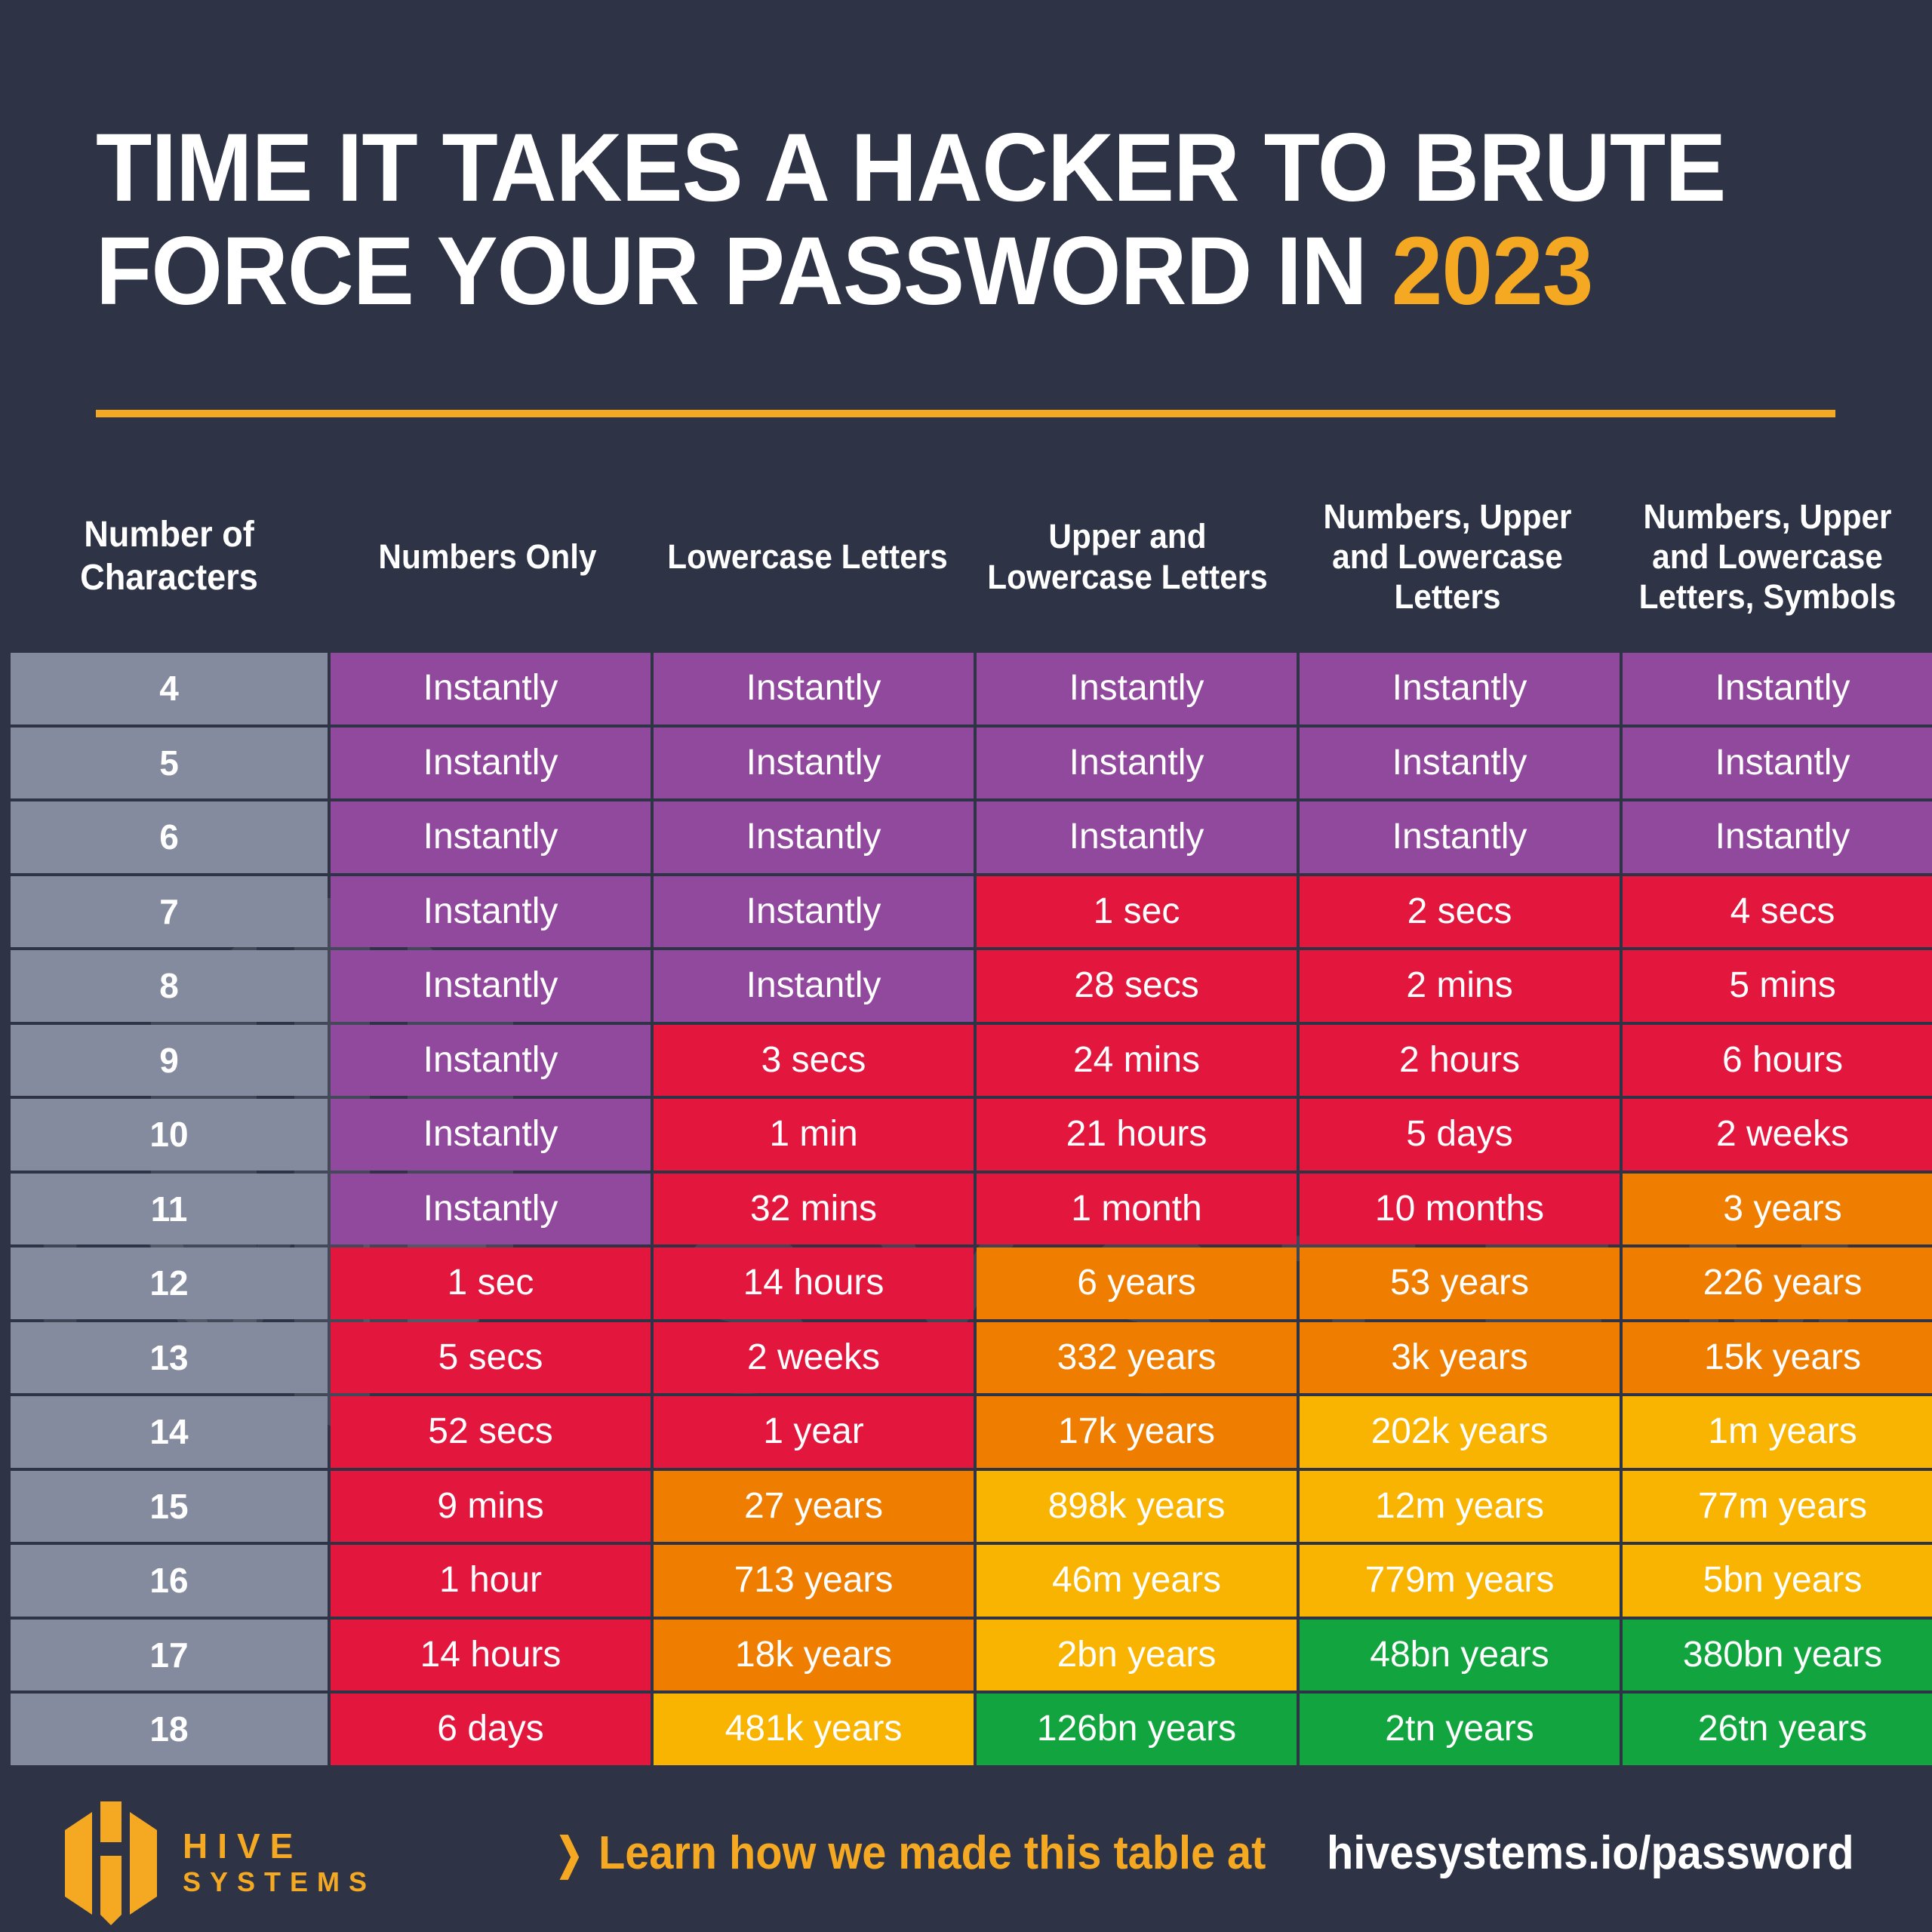 Image resolution: width=1932 pixels, height=1932 pixels. What do you see at coordinates (1492, 271) in the screenshot?
I see `title-year: 2023` at bounding box center [1492, 271].